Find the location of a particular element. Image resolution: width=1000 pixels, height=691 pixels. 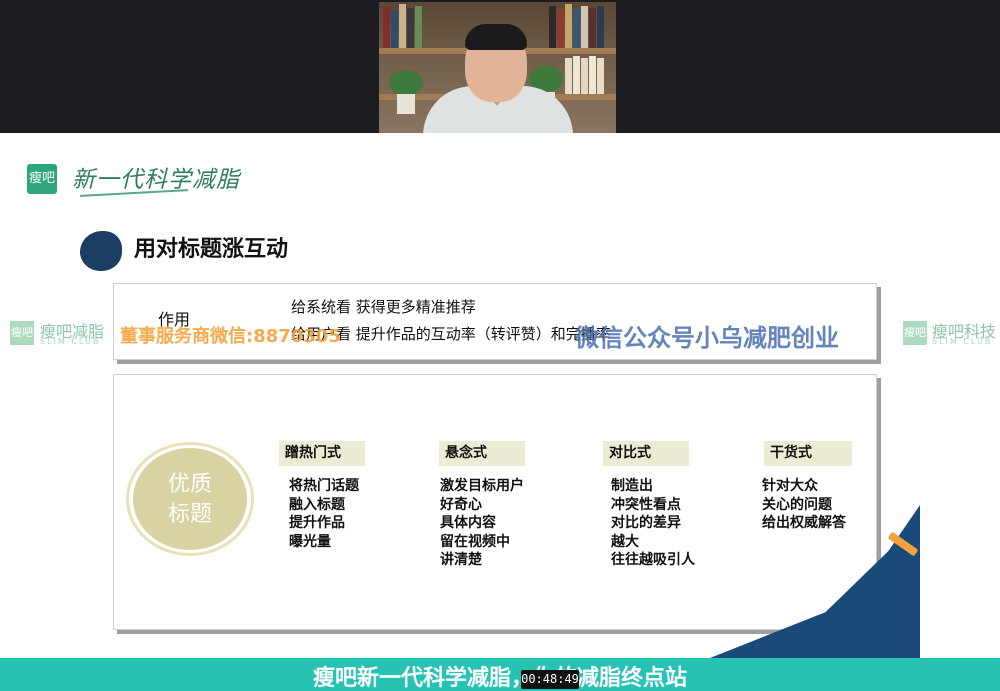

category-item: 具体内容 is located at coordinates (468, 523).